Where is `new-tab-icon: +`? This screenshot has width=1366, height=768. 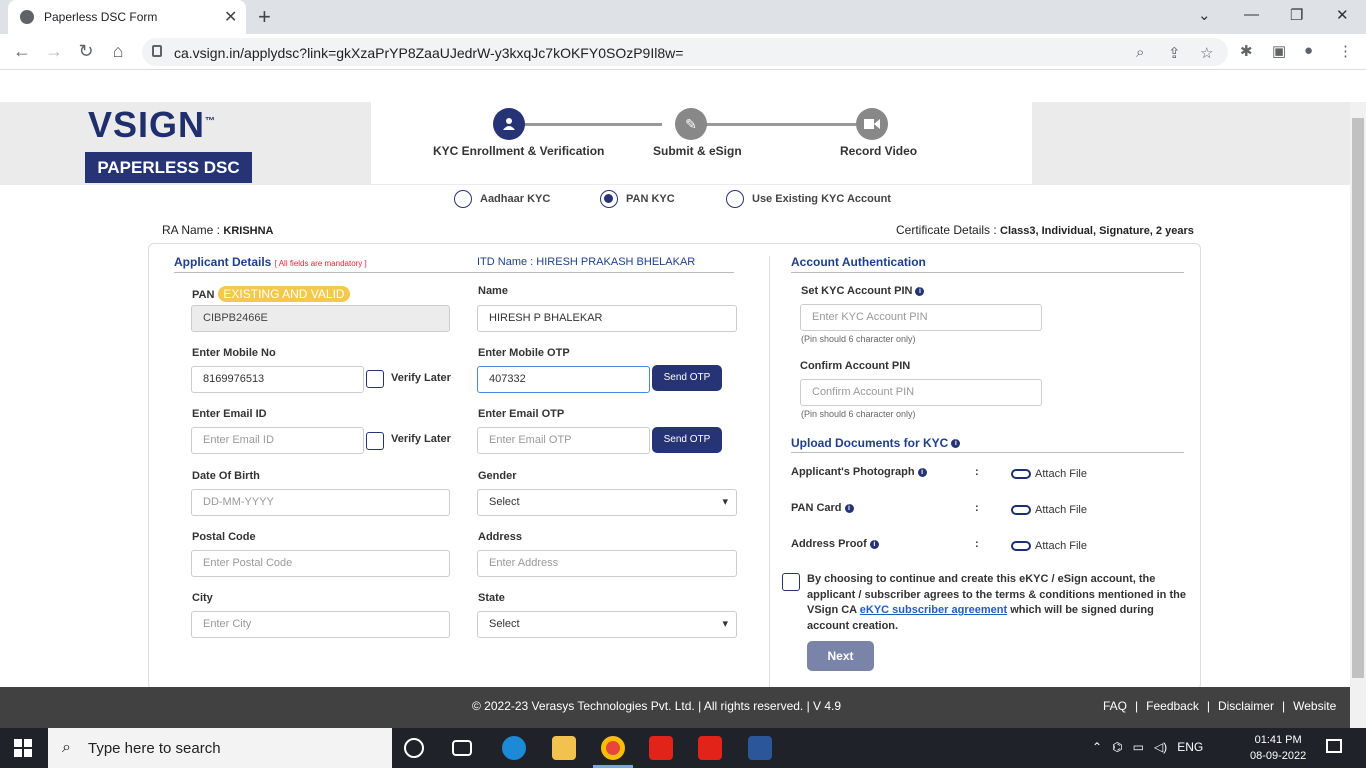 new-tab-icon: + is located at coordinates (264, 17).